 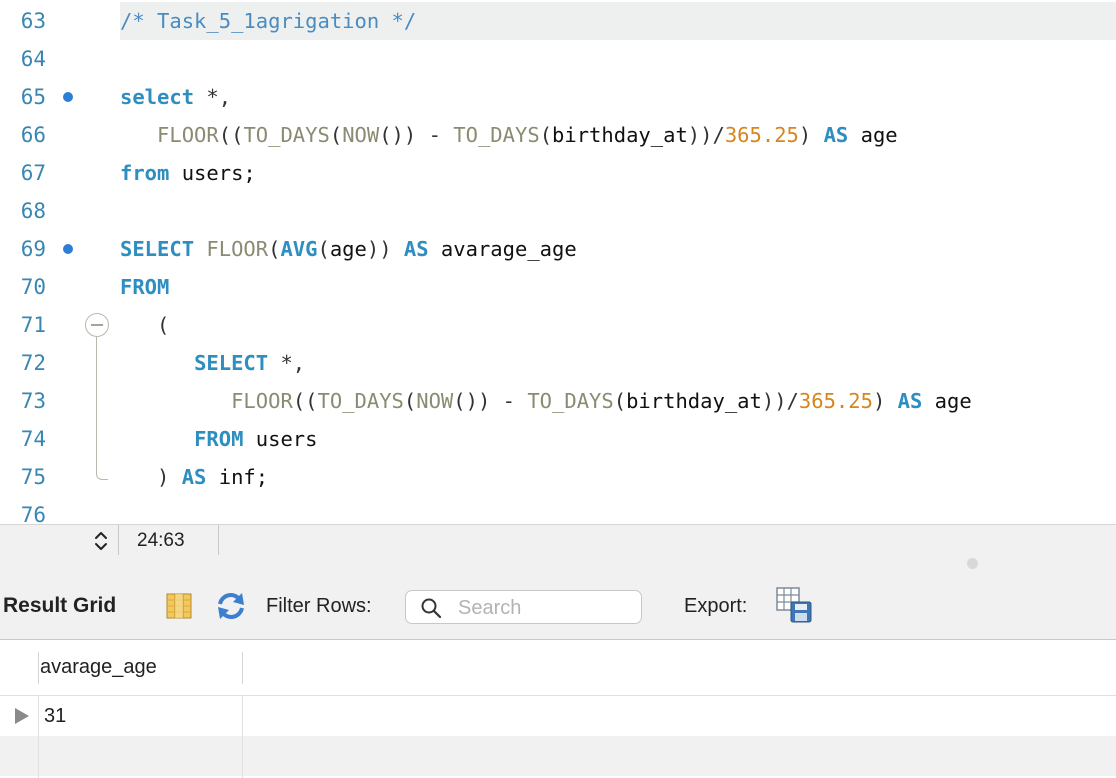 I want to click on code-token: TO_DAYS, so click(x=286, y=135).